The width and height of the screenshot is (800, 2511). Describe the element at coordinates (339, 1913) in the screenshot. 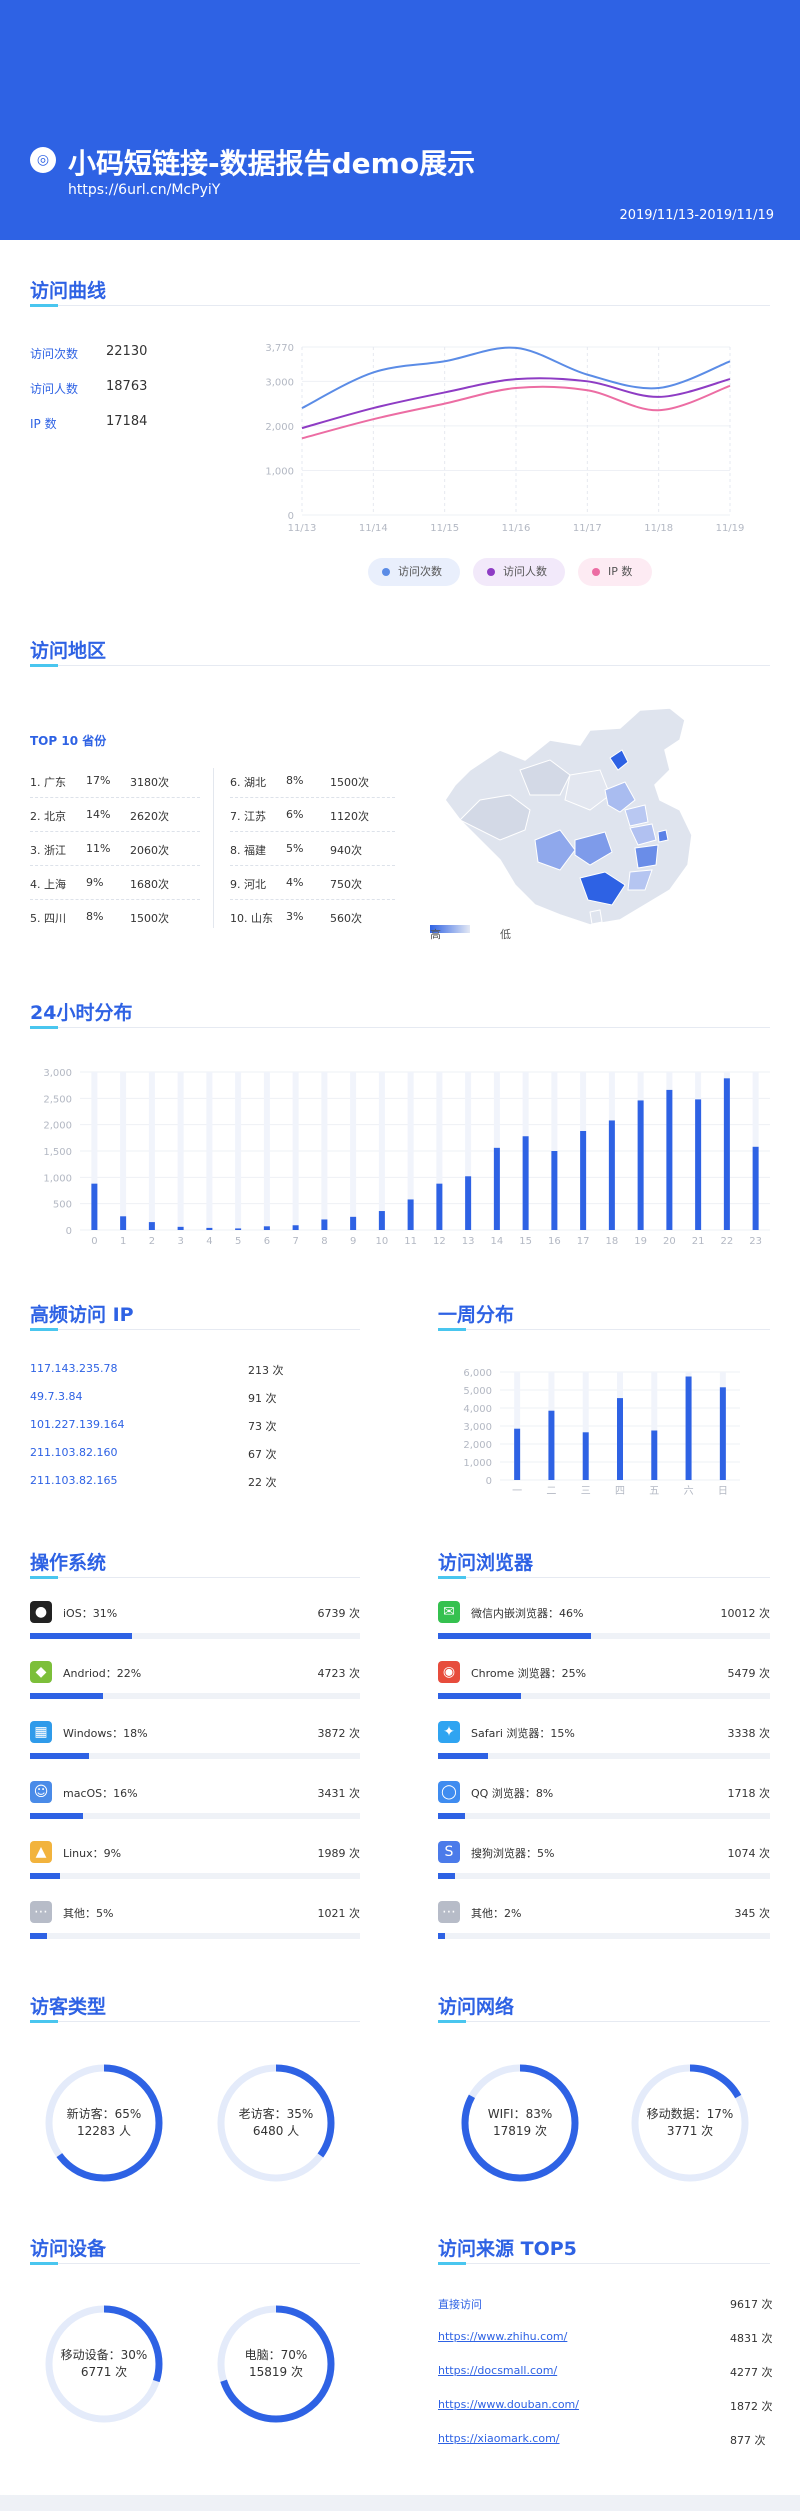

I see `os-count: 1021 次` at that location.